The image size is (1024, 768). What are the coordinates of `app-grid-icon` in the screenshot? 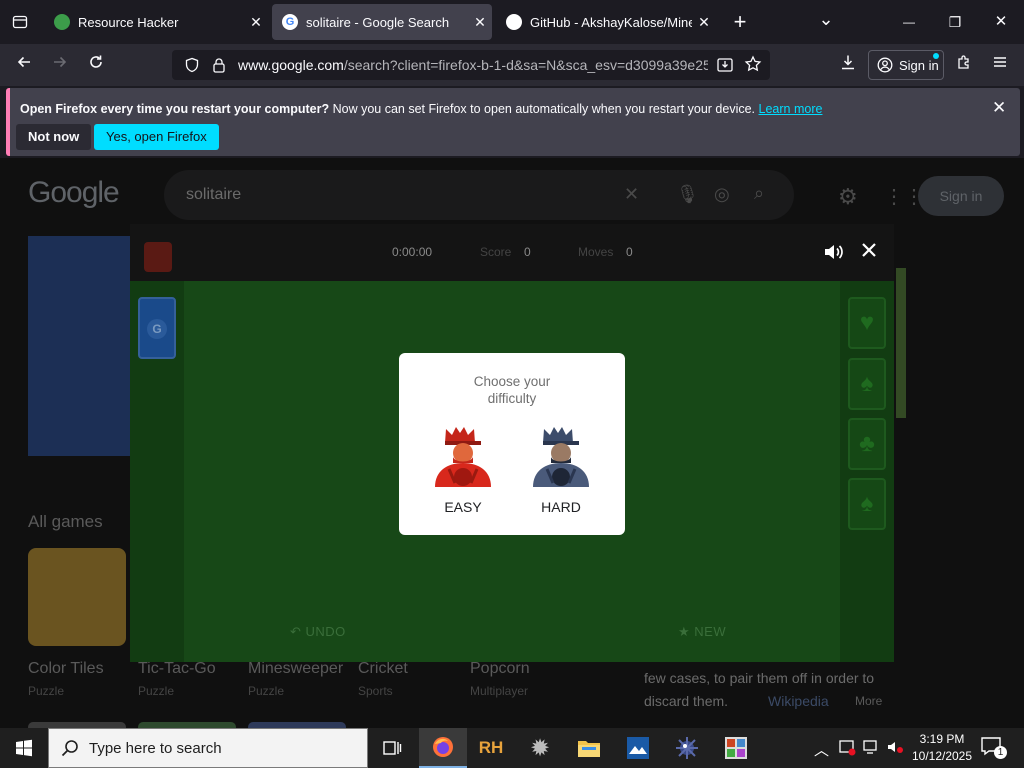 It's located at (736, 748).